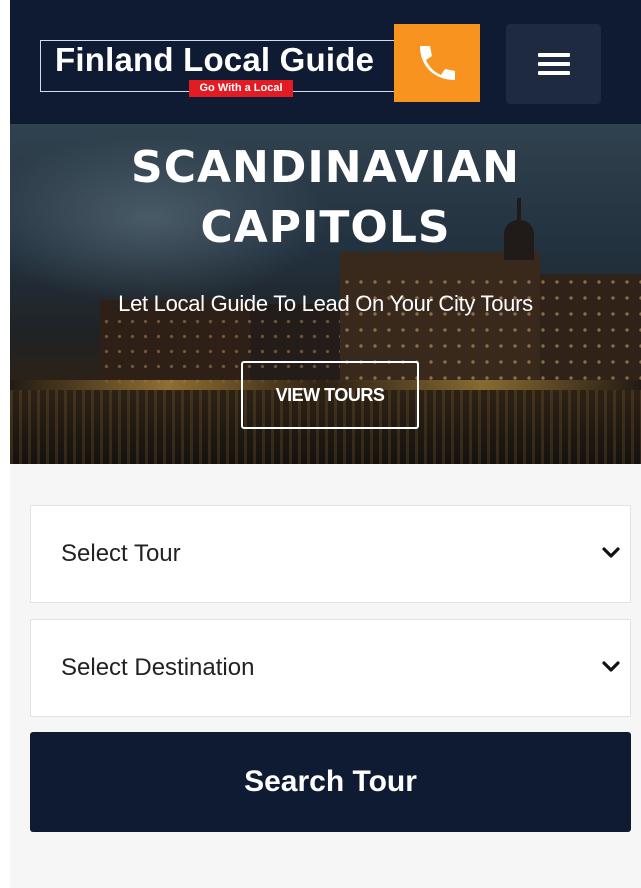  What do you see at coordinates (330, 668) in the screenshot?
I see `destination-select: Select Destination` at bounding box center [330, 668].